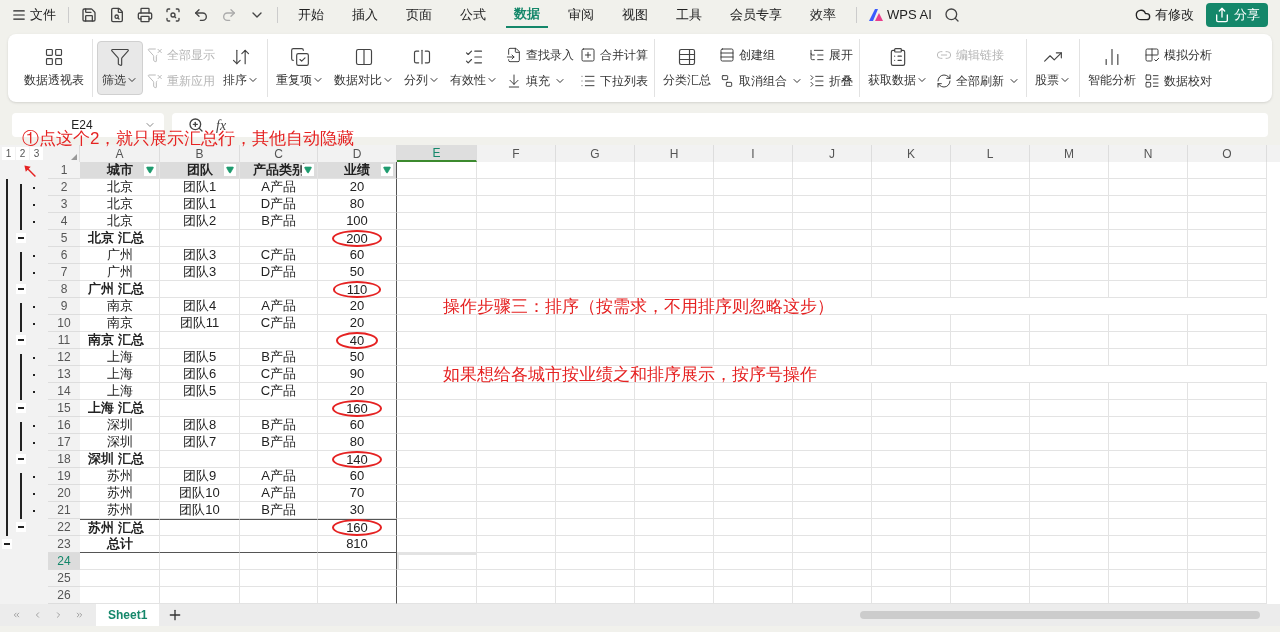 The height and width of the screenshot is (632, 1280). I want to click on ribbon-button: 智能分析, so click(1112, 68).